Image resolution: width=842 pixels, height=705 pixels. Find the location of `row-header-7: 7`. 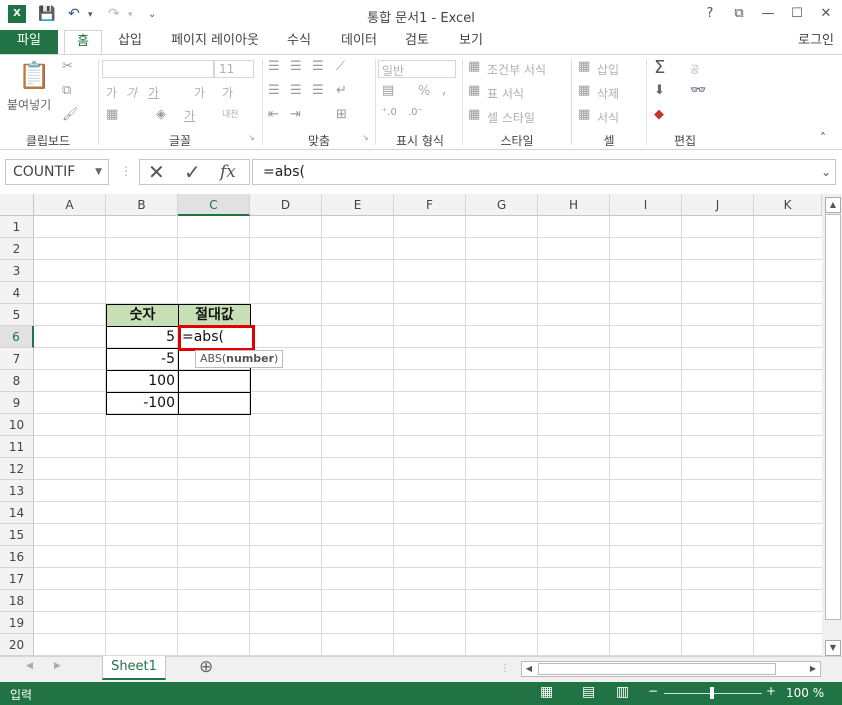

row-header-7: 7 is located at coordinates (17, 359).